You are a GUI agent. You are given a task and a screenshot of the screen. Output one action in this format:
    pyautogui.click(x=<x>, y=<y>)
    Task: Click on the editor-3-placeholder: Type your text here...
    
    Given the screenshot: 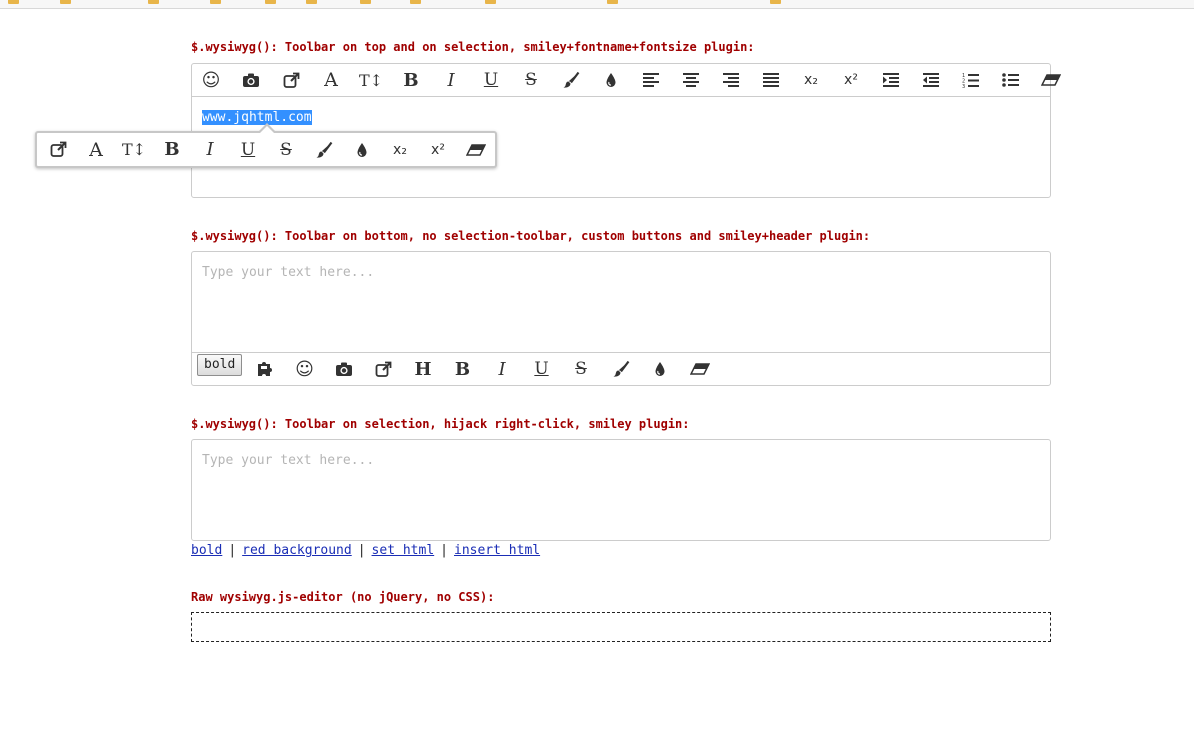 What is the action you would take?
    pyautogui.click(x=288, y=460)
    